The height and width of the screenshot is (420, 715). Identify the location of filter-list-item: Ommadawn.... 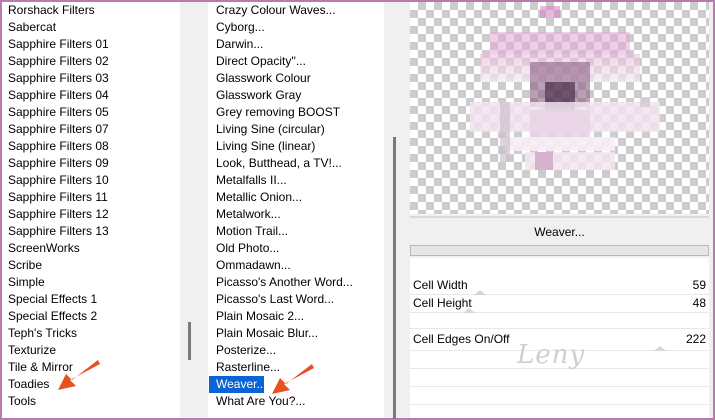
(301, 265).